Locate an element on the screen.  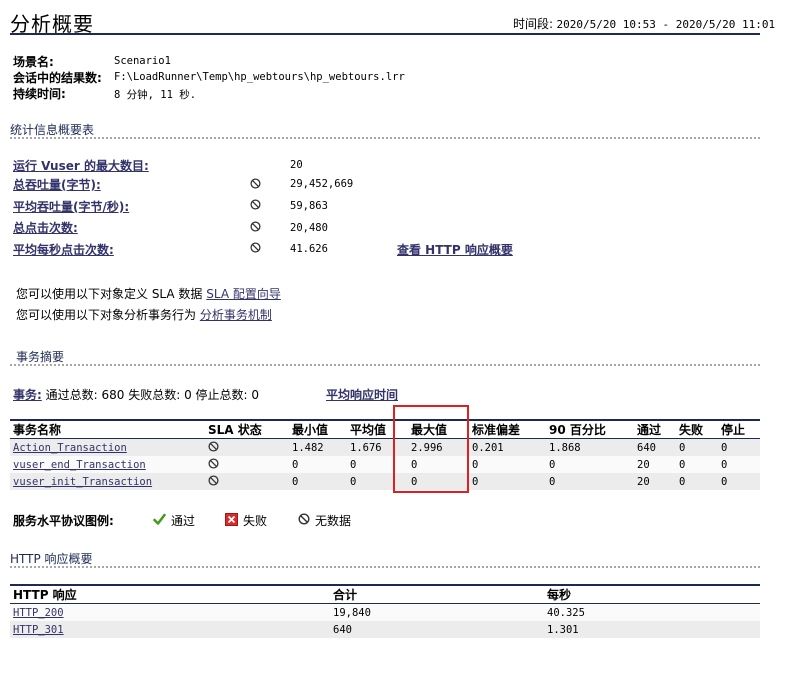
stat-avg-hits-link: 平均每秒点击次数: is located at coordinates (63, 249).